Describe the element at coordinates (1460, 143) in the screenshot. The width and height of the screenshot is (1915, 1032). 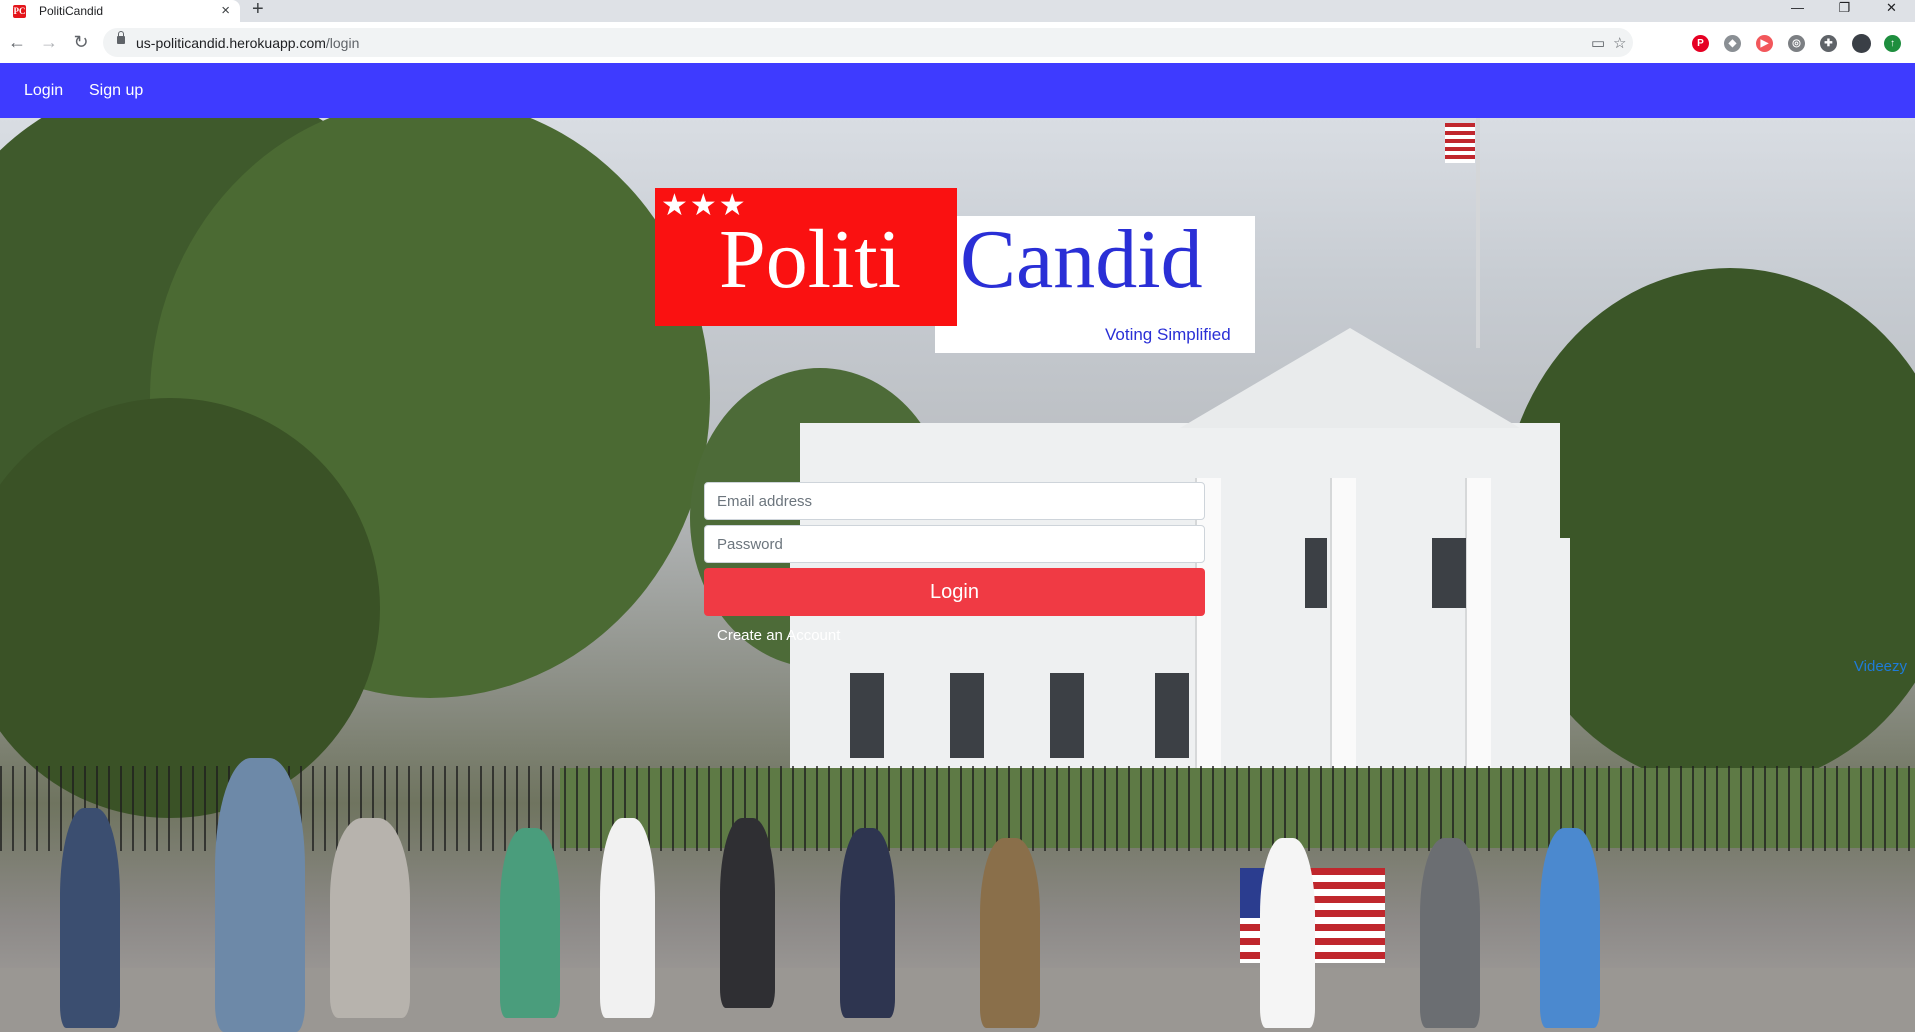
I see `flag-icon` at that location.